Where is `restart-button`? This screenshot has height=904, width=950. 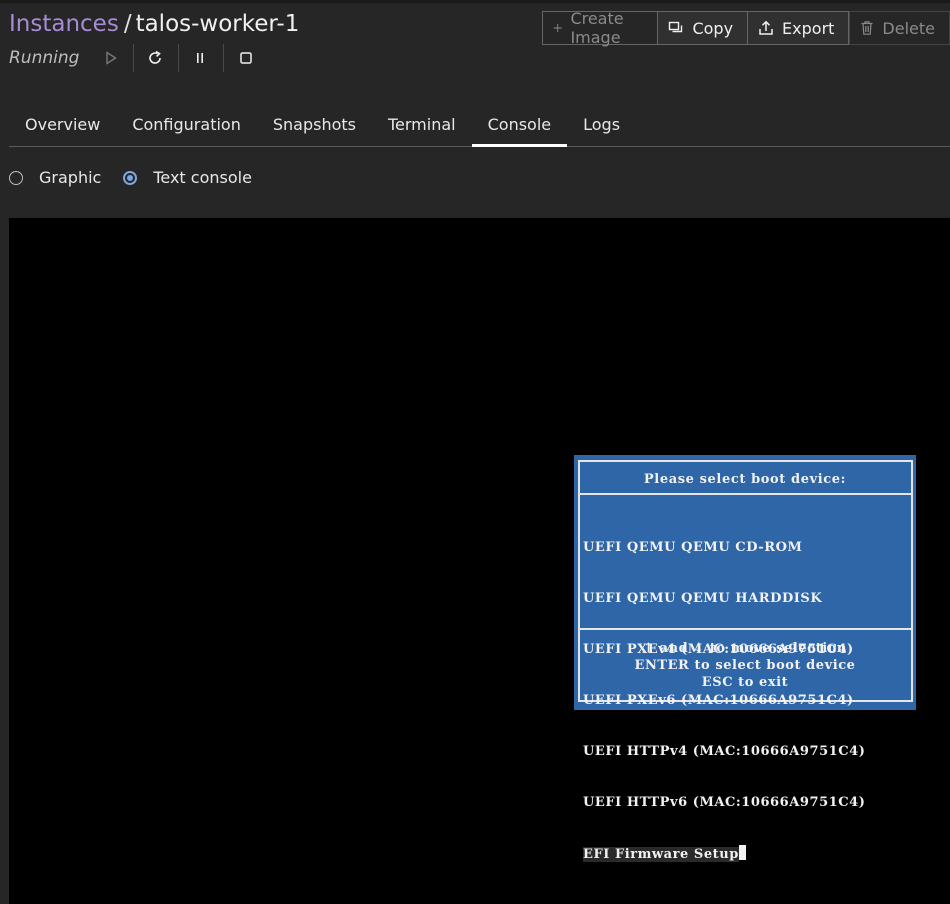 restart-button is located at coordinates (155, 58).